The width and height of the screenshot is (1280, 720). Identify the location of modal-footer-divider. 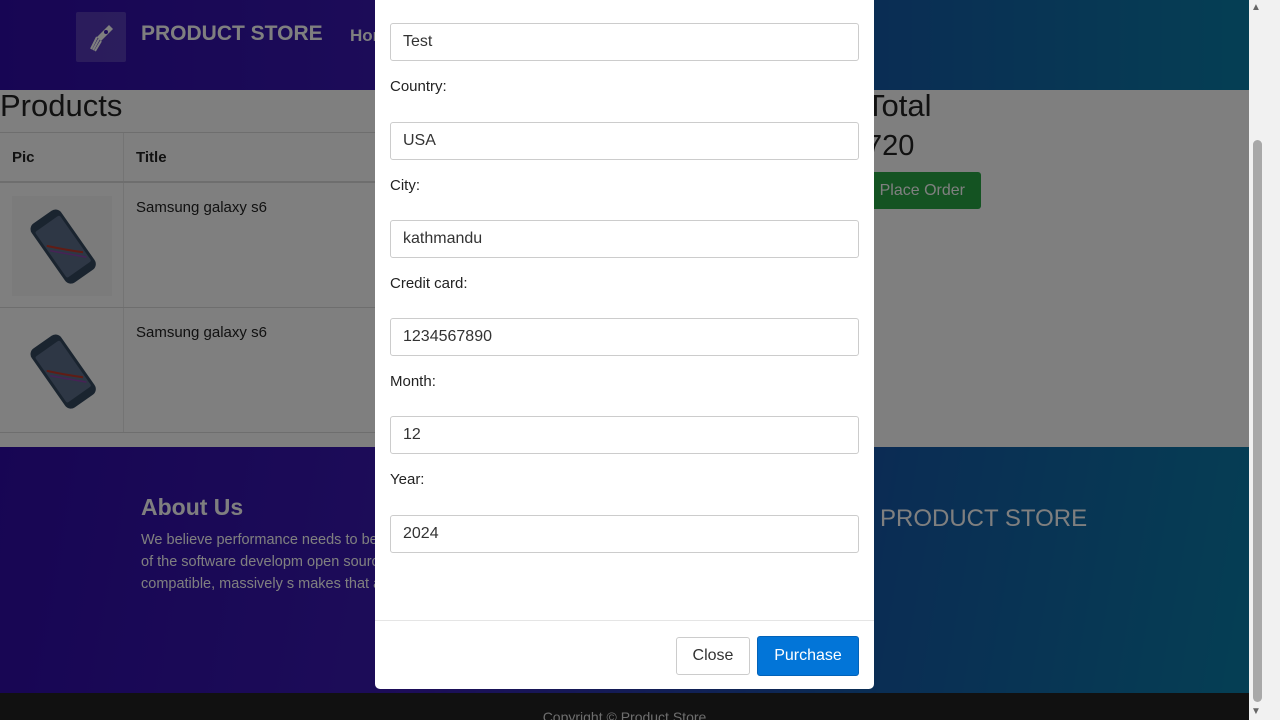
(624, 620).